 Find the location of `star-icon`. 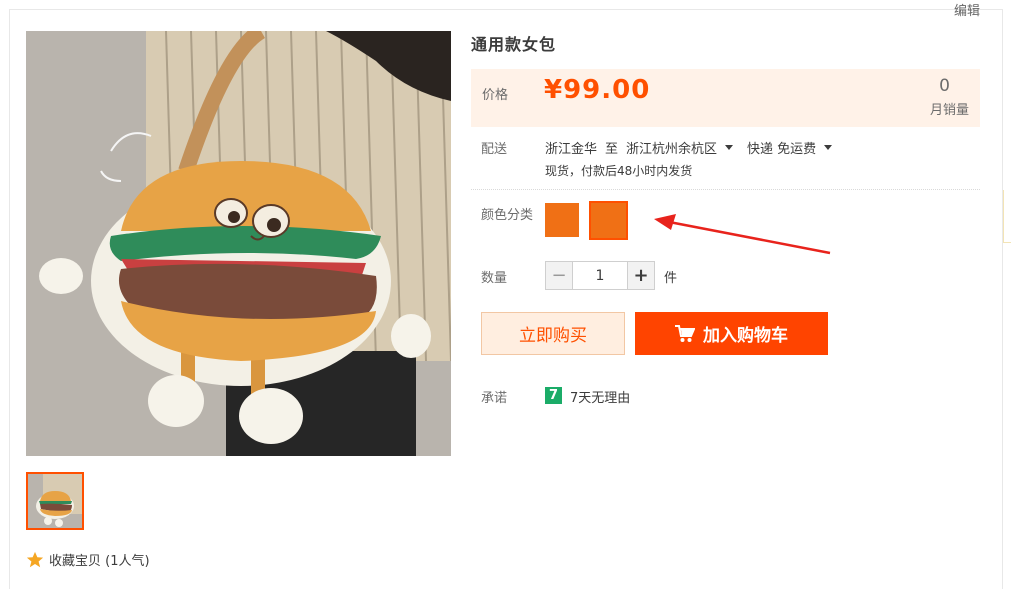

star-icon is located at coordinates (35, 559).